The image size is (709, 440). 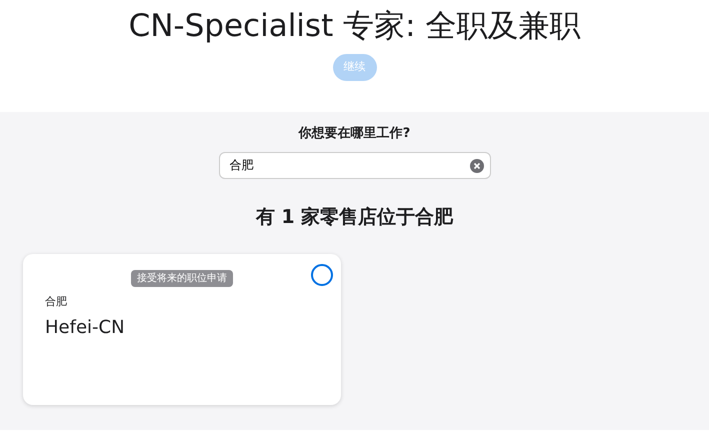 What do you see at coordinates (354, 166) in the screenshot?
I see `search-field: 合肥` at bounding box center [354, 166].